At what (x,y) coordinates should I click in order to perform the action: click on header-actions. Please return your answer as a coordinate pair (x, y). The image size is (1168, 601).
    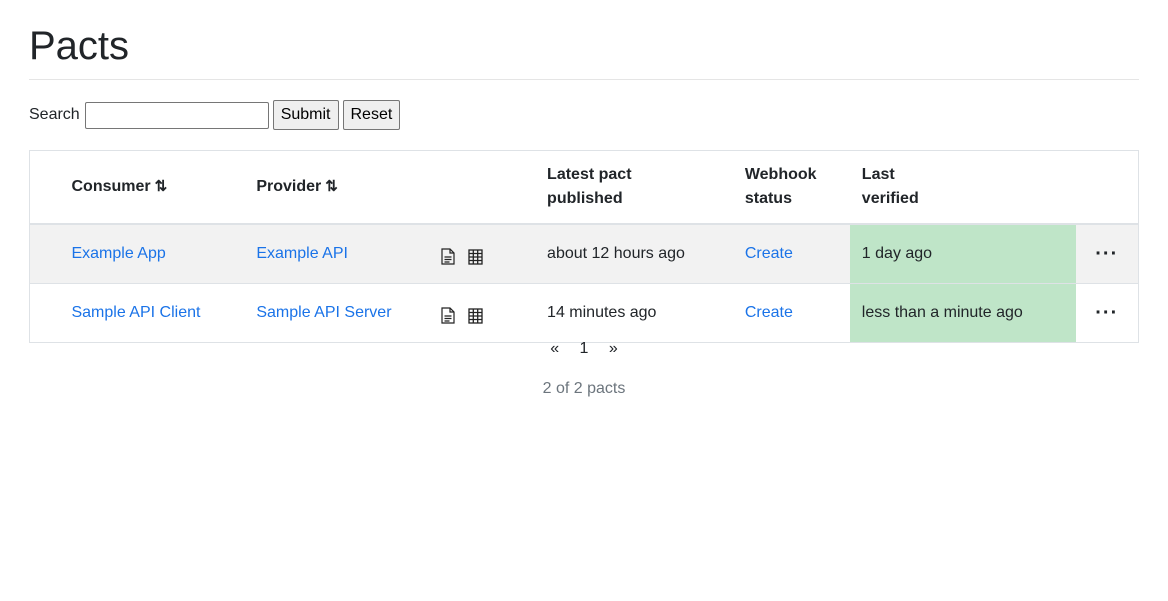
    Looking at the image, I should click on (1107, 187).